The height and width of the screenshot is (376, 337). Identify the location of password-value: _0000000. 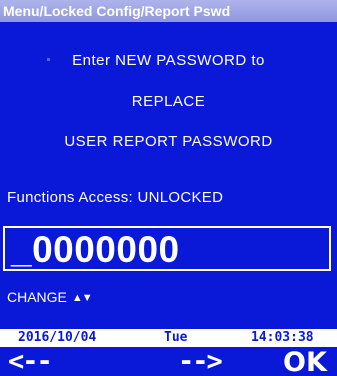
(95, 249).